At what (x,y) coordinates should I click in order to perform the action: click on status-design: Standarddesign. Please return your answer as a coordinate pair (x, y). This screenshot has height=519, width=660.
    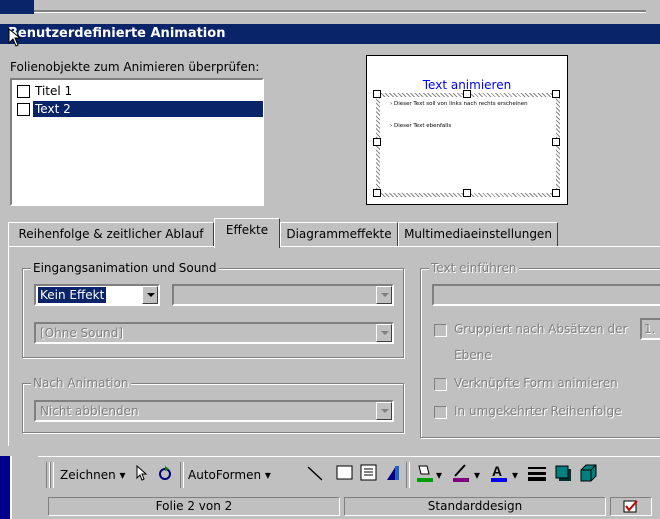
    Looking at the image, I should click on (475, 506).